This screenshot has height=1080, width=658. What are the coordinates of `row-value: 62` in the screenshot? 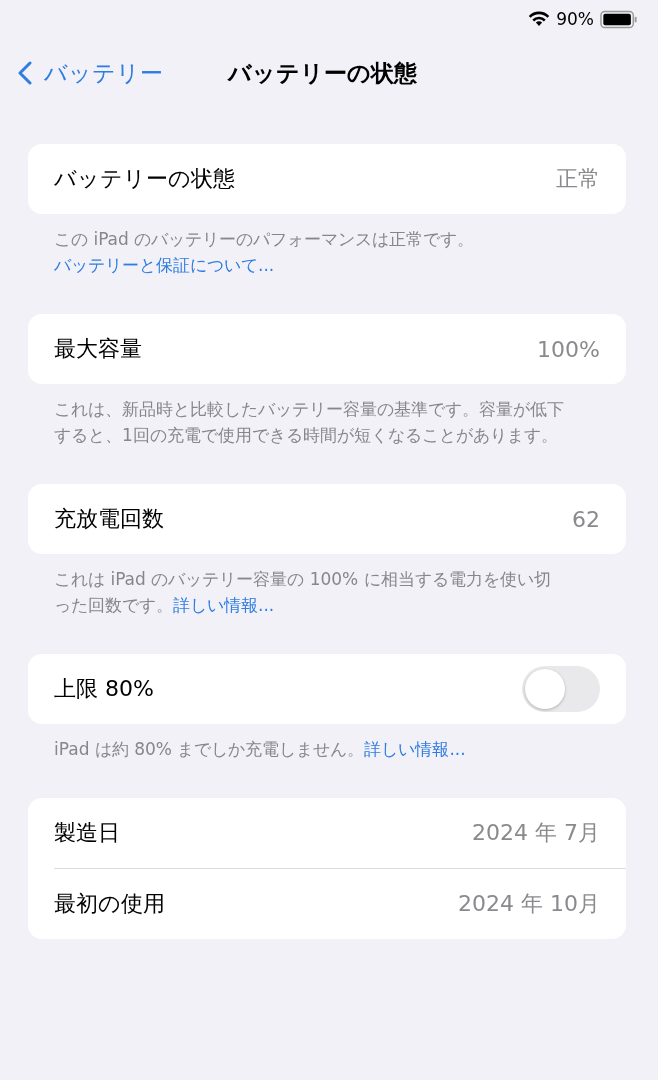 It's located at (586, 519).